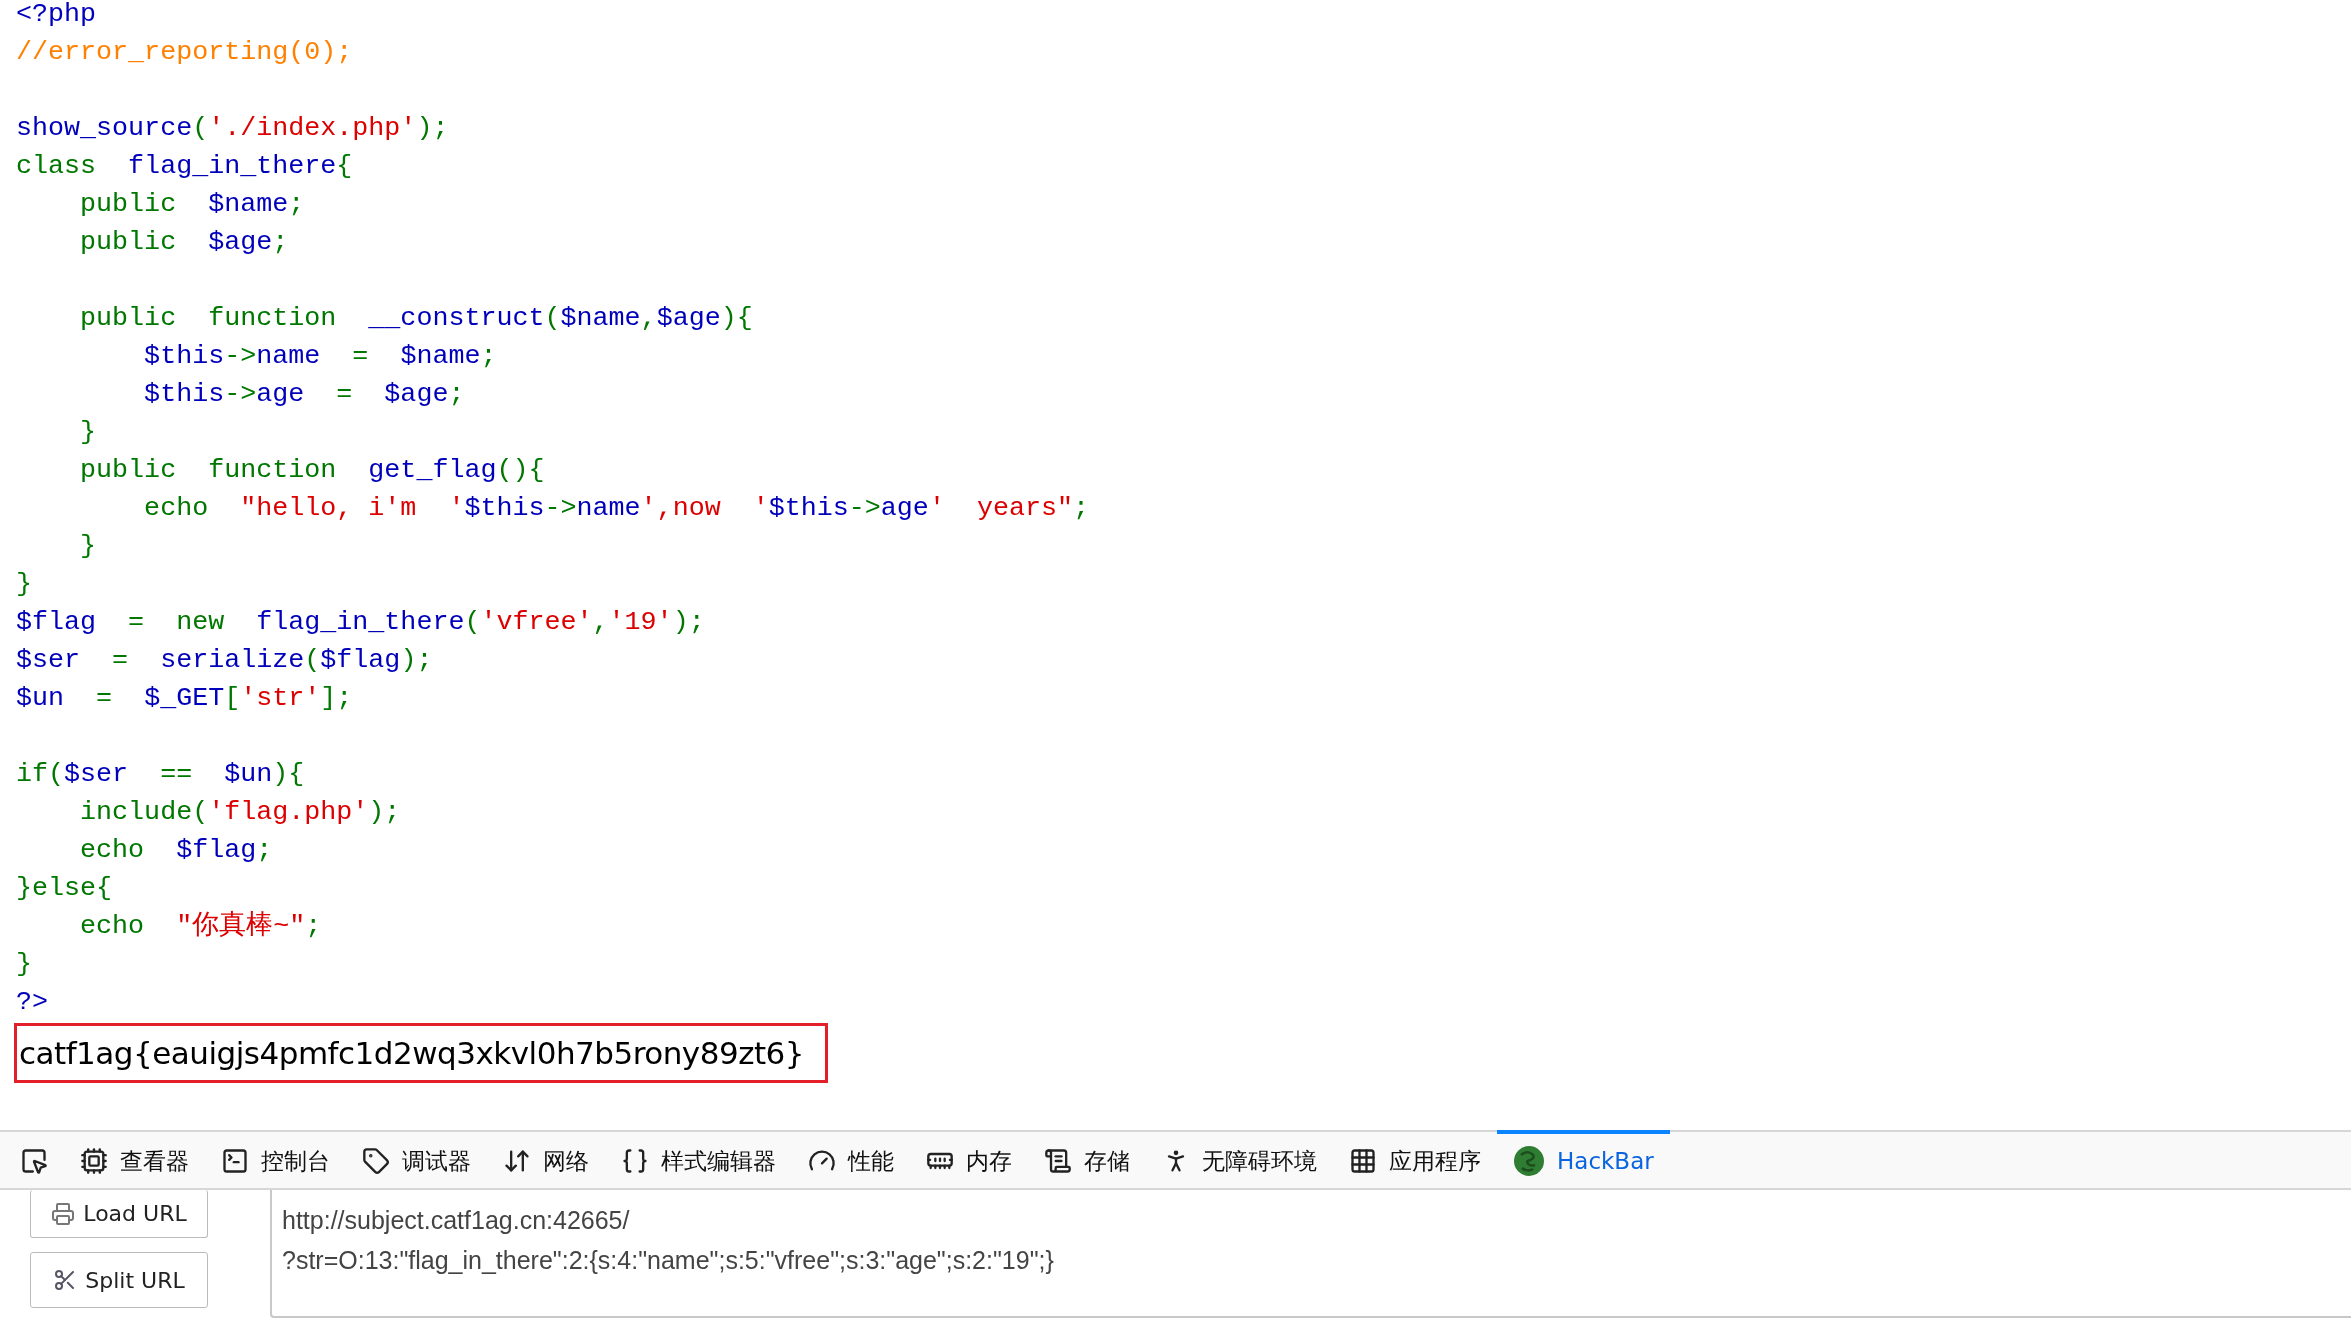  What do you see at coordinates (546, 1159) in the screenshot?
I see `devtools-tab: 网络` at bounding box center [546, 1159].